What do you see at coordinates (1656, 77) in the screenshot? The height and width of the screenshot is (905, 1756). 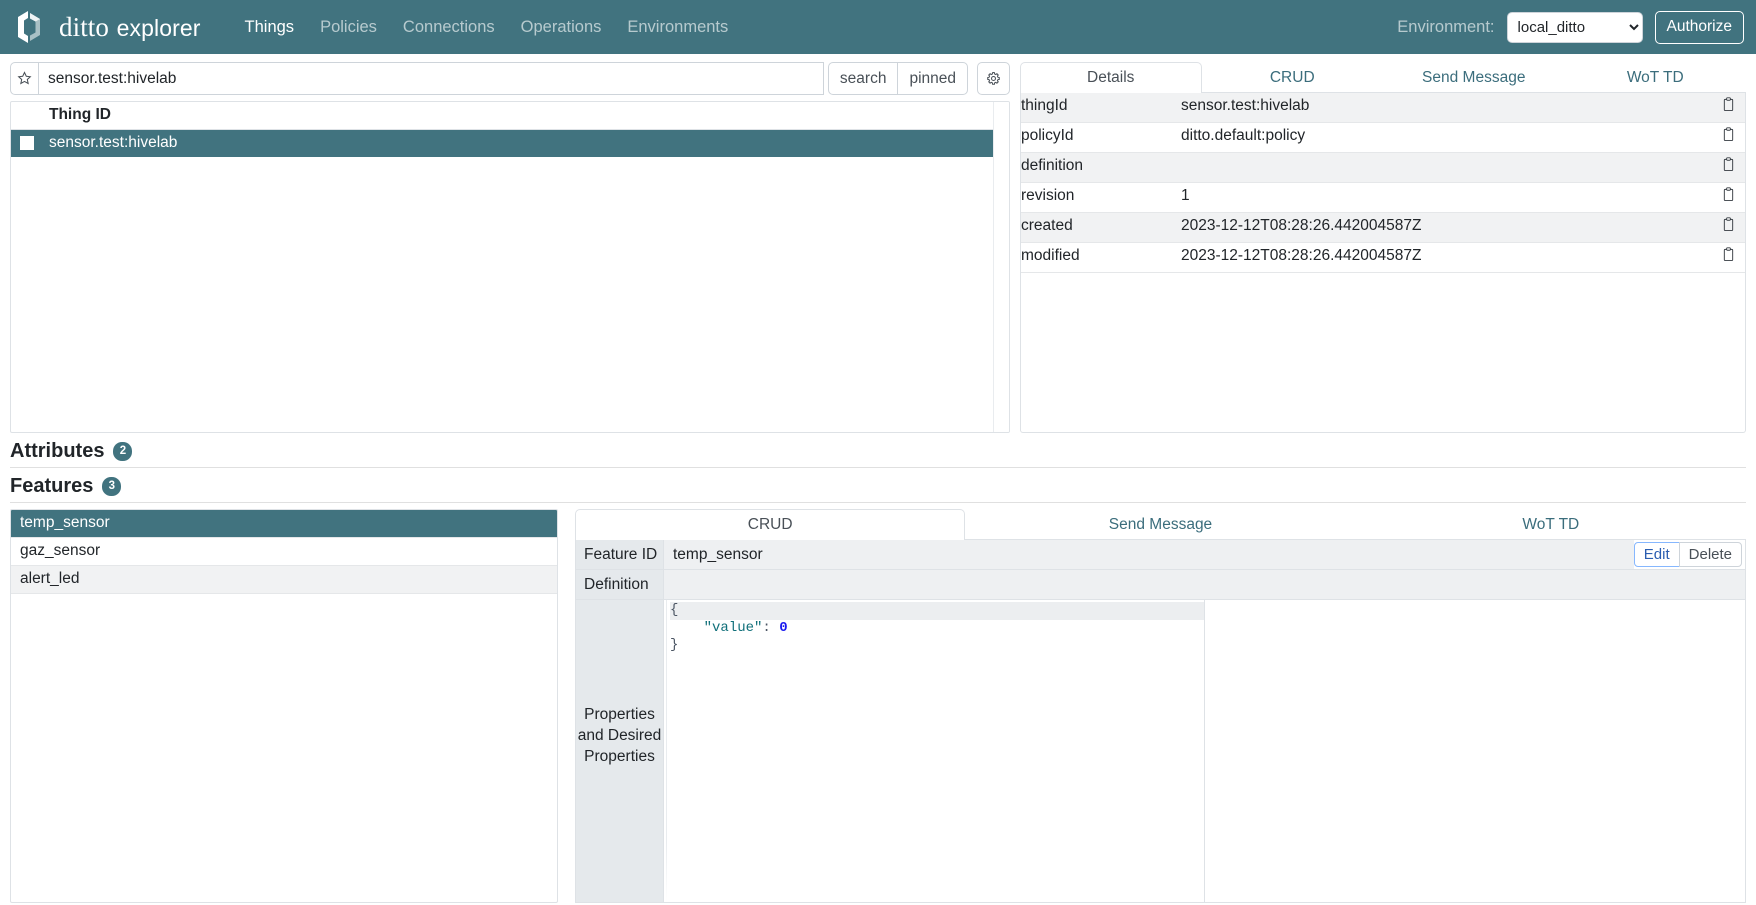 I see `tab-wot-td: WoT TD` at bounding box center [1656, 77].